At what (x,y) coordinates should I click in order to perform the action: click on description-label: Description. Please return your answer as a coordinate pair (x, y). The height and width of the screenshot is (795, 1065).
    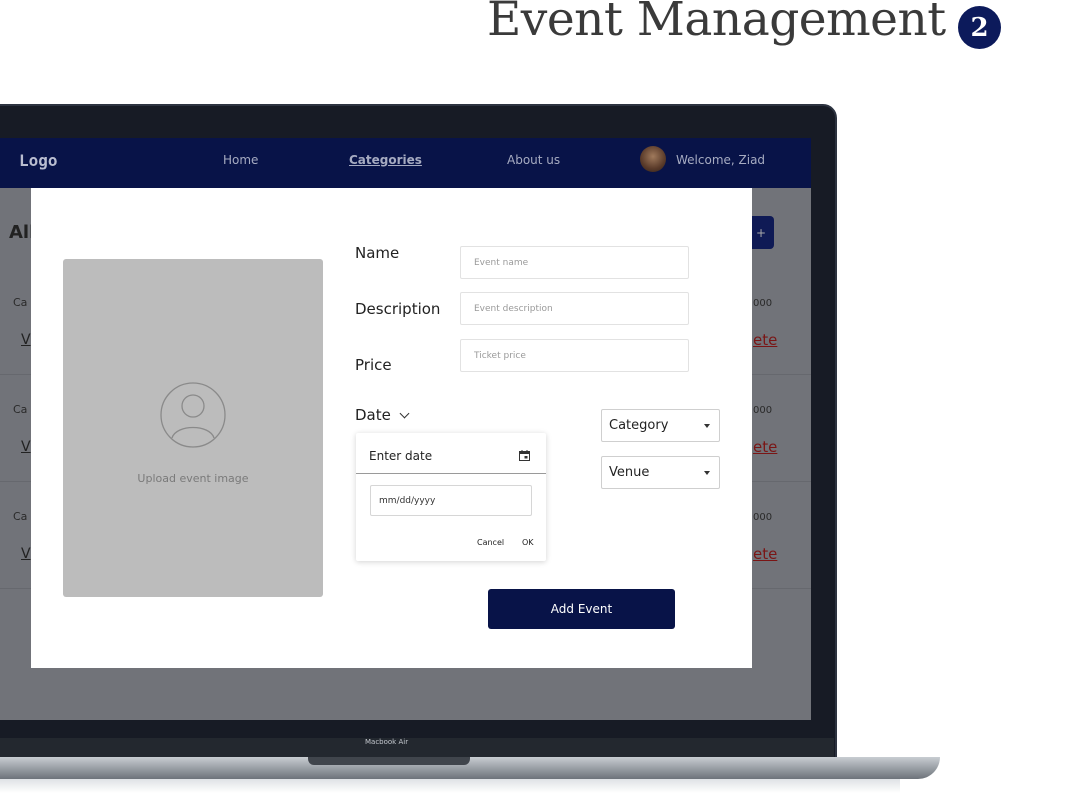
    Looking at the image, I should click on (398, 309).